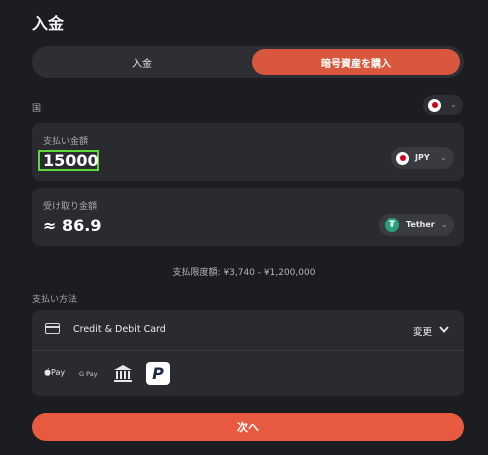 The height and width of the screenshot is (455, 488). I want to click on payment-method-selected: Credit & Debit Card, so click(119, 329).